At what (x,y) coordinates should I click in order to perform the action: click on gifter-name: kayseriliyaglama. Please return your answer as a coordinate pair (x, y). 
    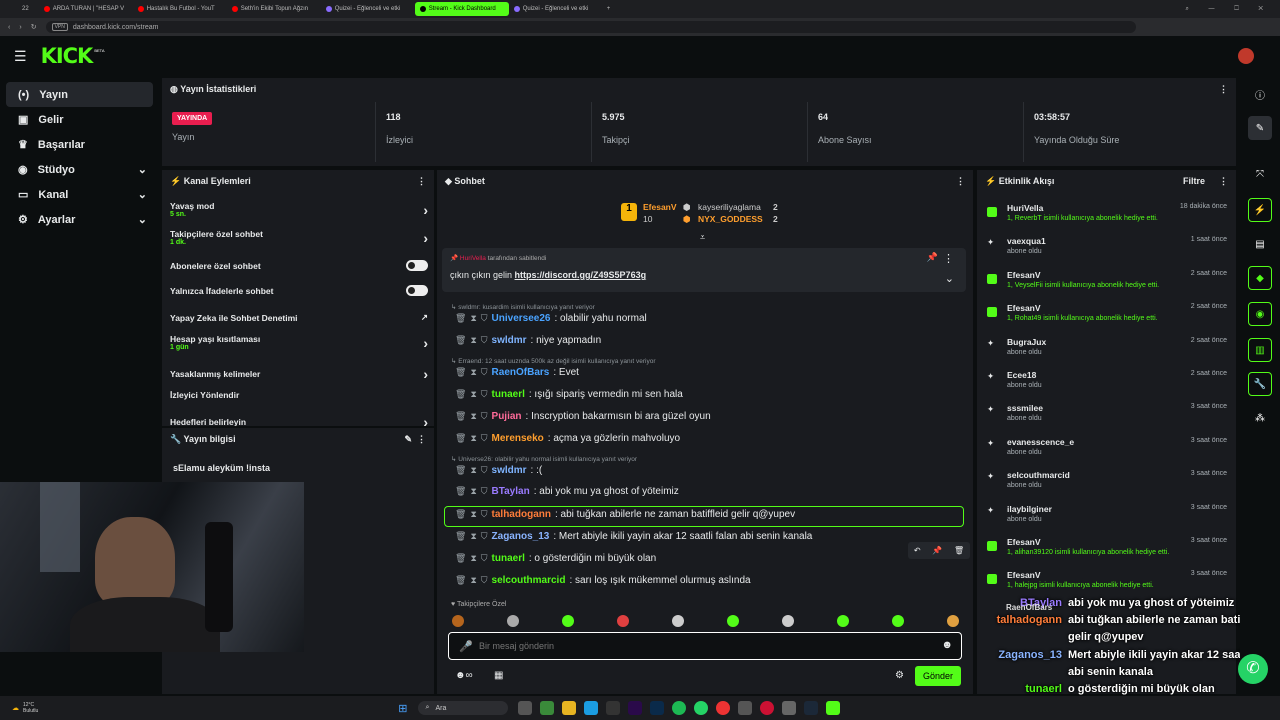
    Looking at the image, I should click on (729, 207).